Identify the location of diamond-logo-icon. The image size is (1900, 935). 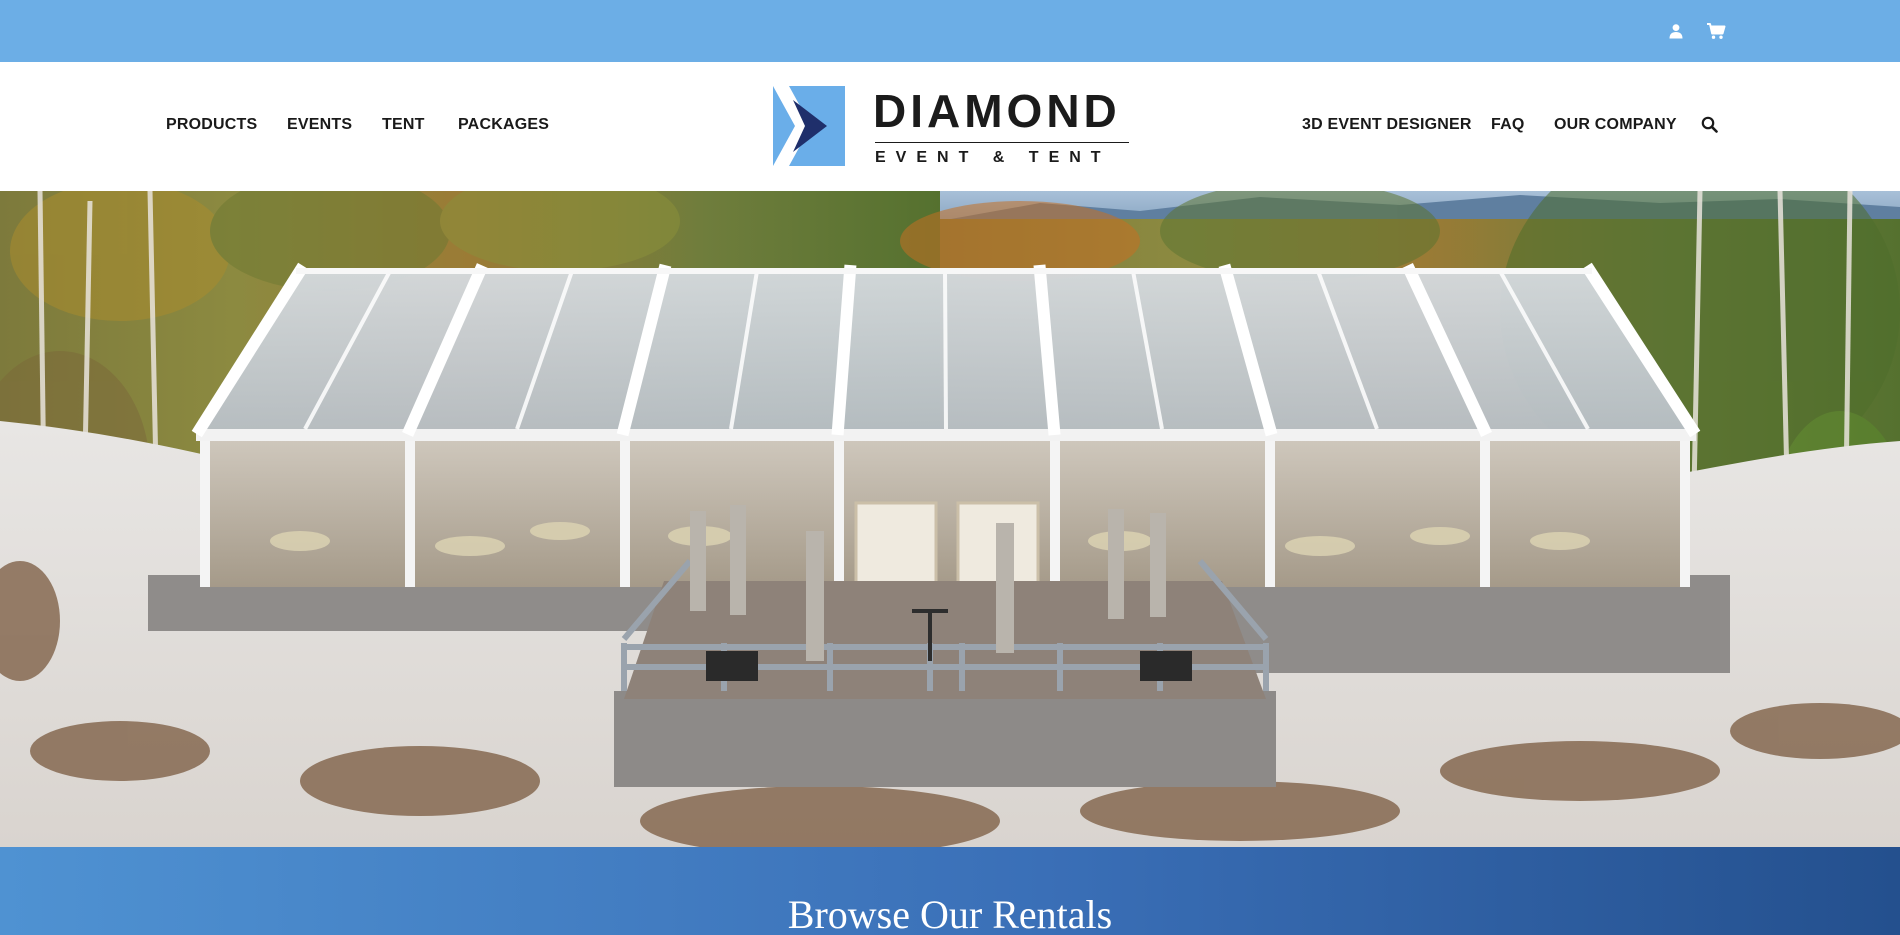
(809, 126).